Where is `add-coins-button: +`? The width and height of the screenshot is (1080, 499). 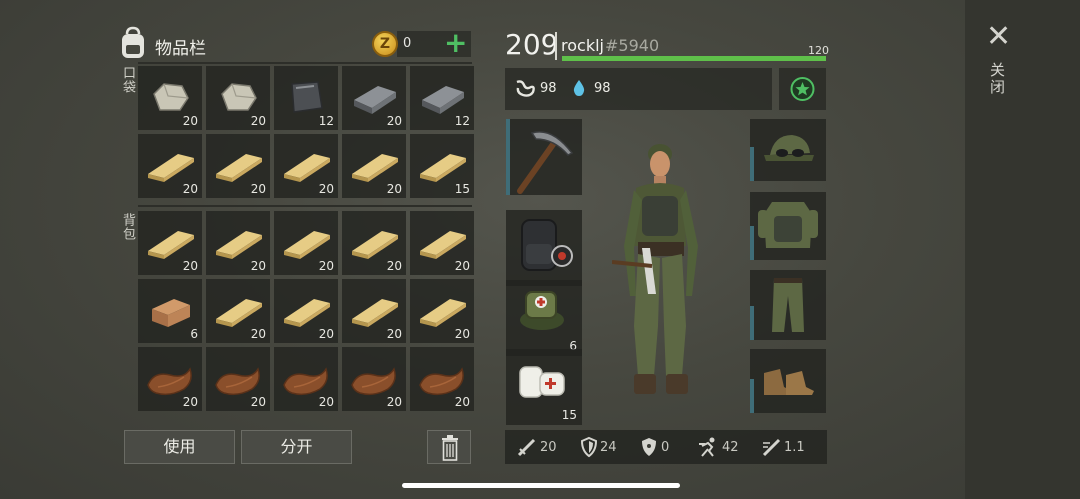 add-coins-button: + is located at coordinates (455, 43).